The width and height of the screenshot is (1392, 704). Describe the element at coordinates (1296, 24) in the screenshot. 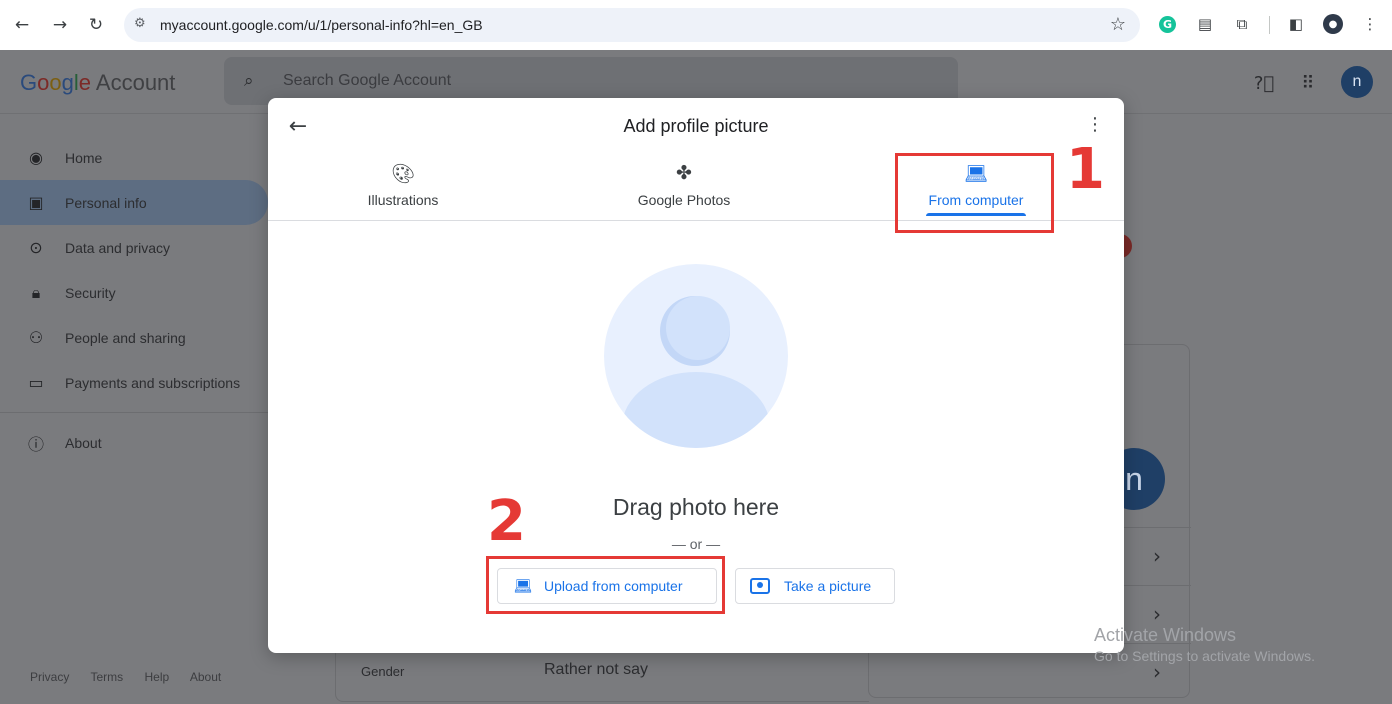

I see `side-panel-icon: ◧` at that location.